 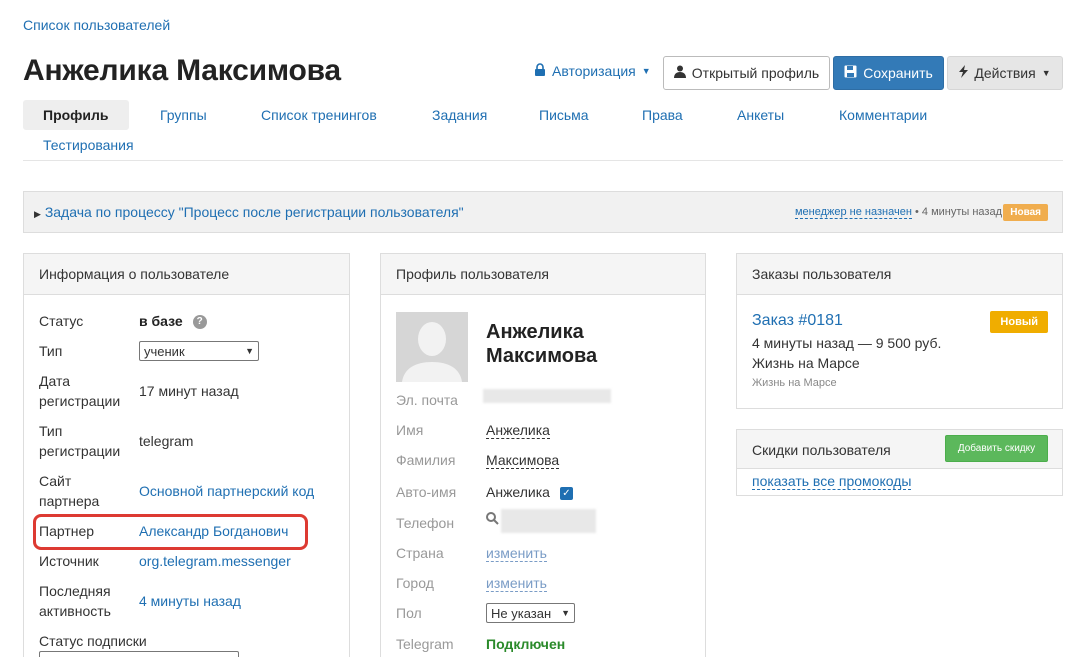 What do you see at coordinates (806, 363) in the screenshot?
I see `order-product: Жизнь на Марсе` at bounding box center [806, 363].